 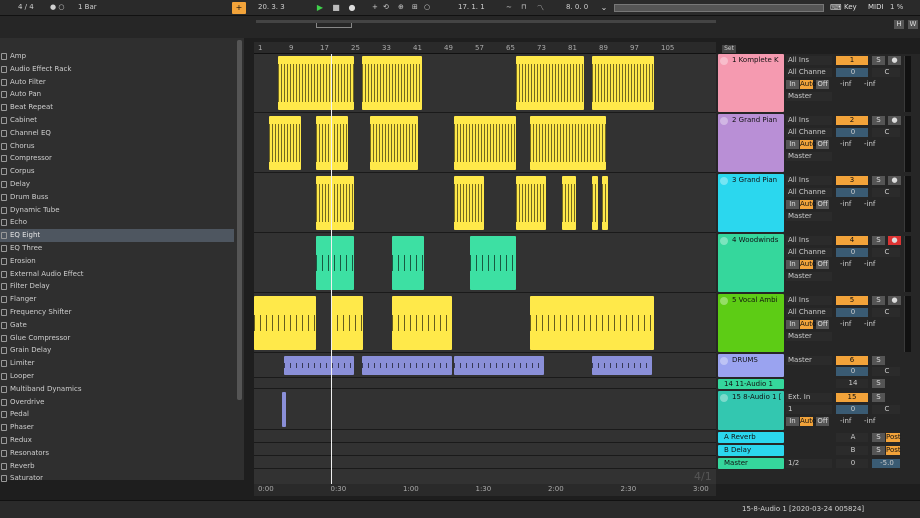 I want to click on draw-mode-icon: ○, so click(x=427, y=7).